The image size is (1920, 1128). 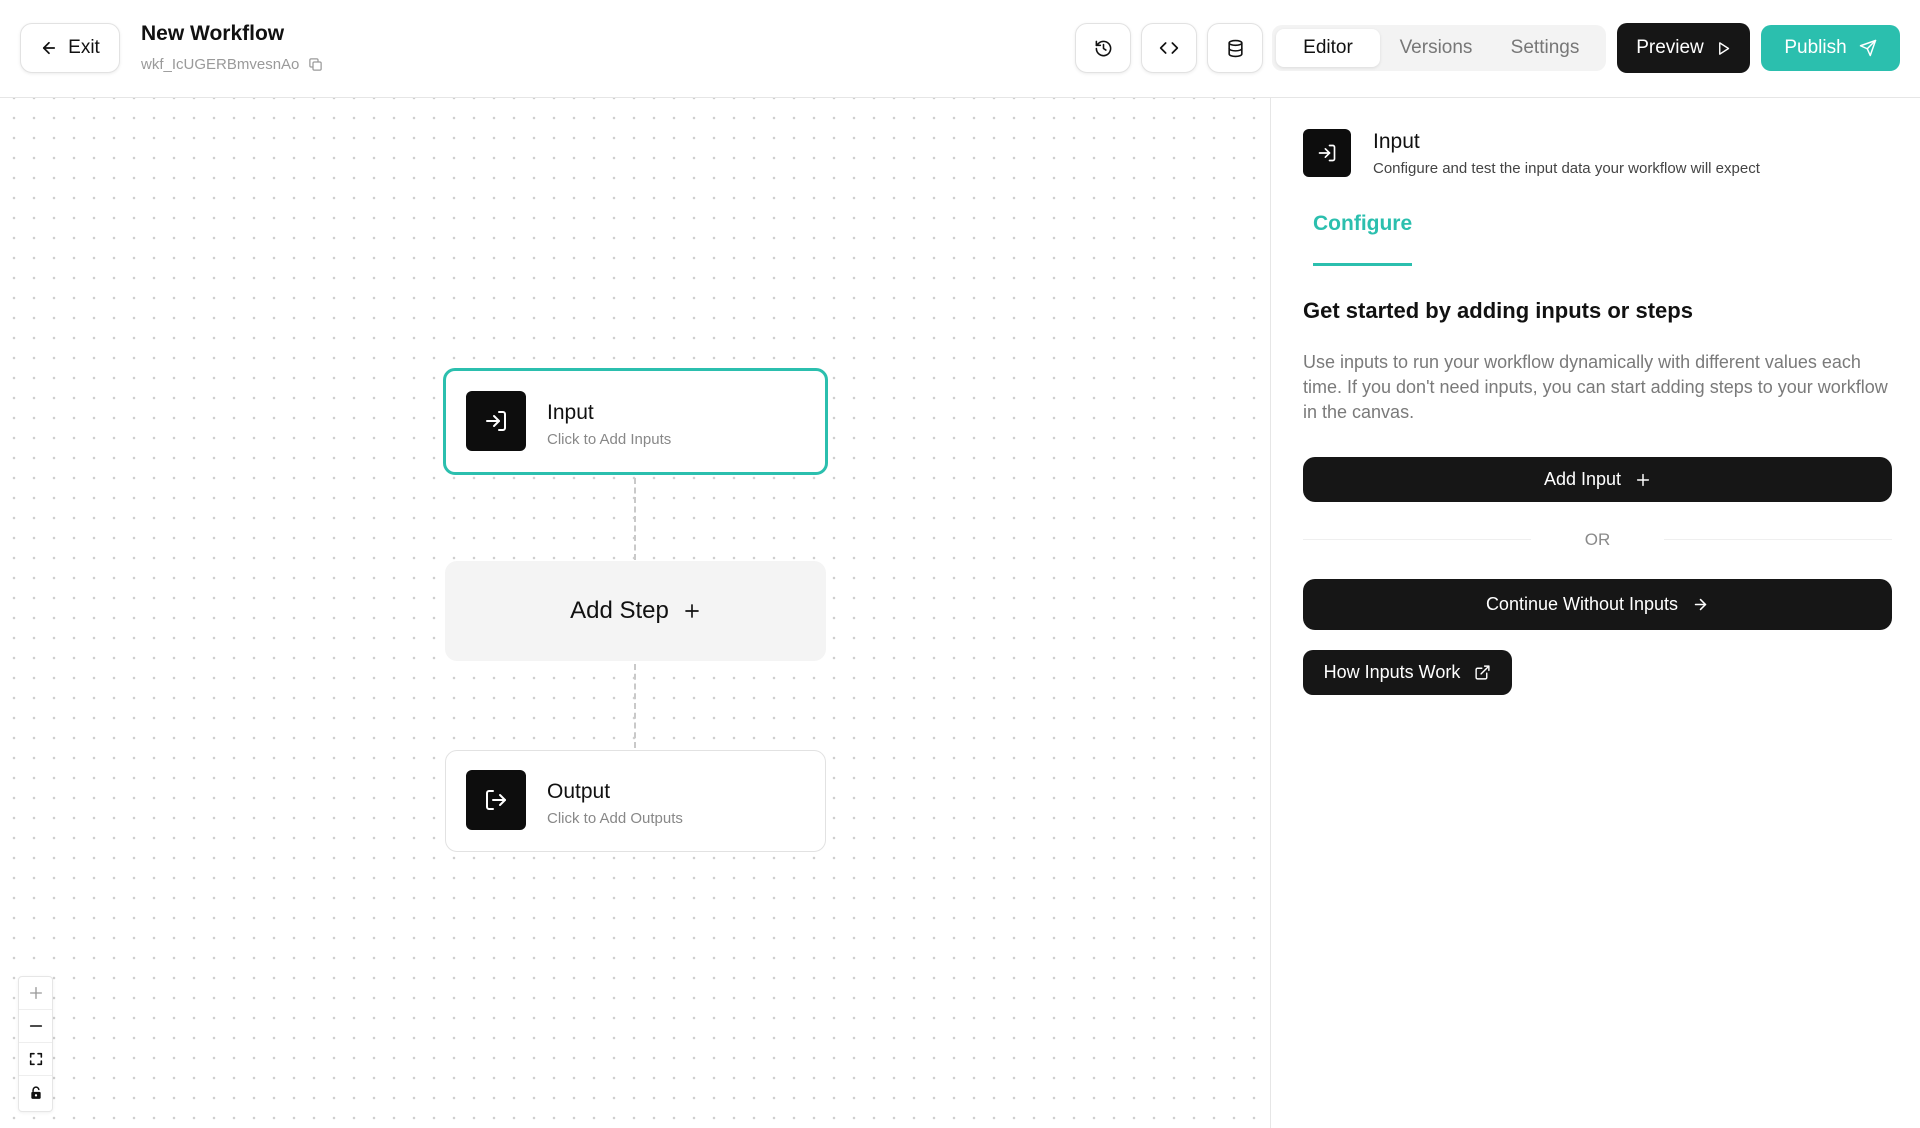 I want to click on history-icon, so click(x=1103, y=48).